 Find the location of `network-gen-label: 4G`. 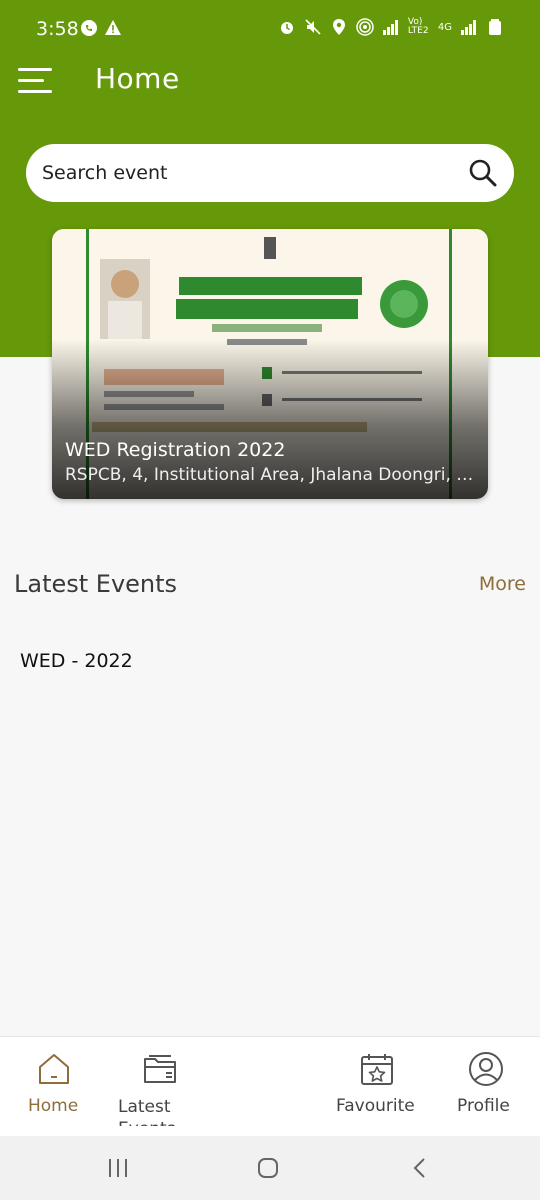

network-gen-label: 4G is located at coordinates (444, 27).